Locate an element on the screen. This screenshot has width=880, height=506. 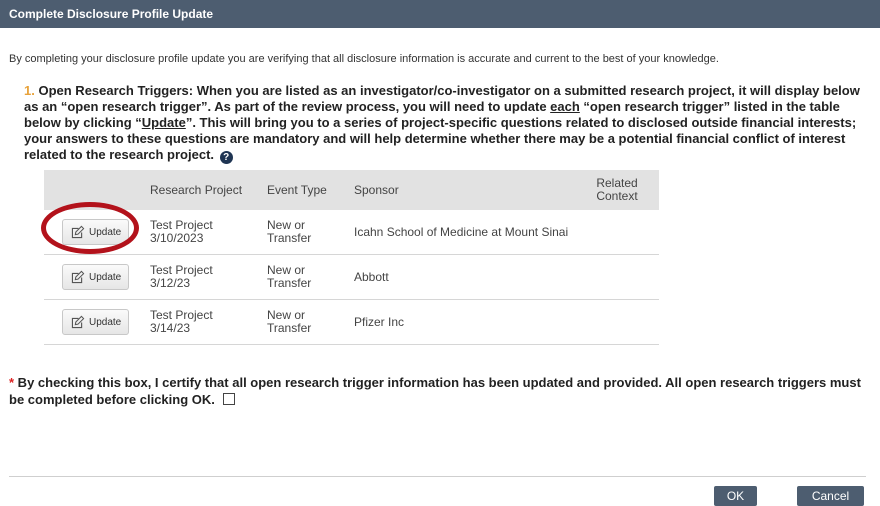
sponsor-cell: Pfizer Inc is located at coordinates (461, 322).